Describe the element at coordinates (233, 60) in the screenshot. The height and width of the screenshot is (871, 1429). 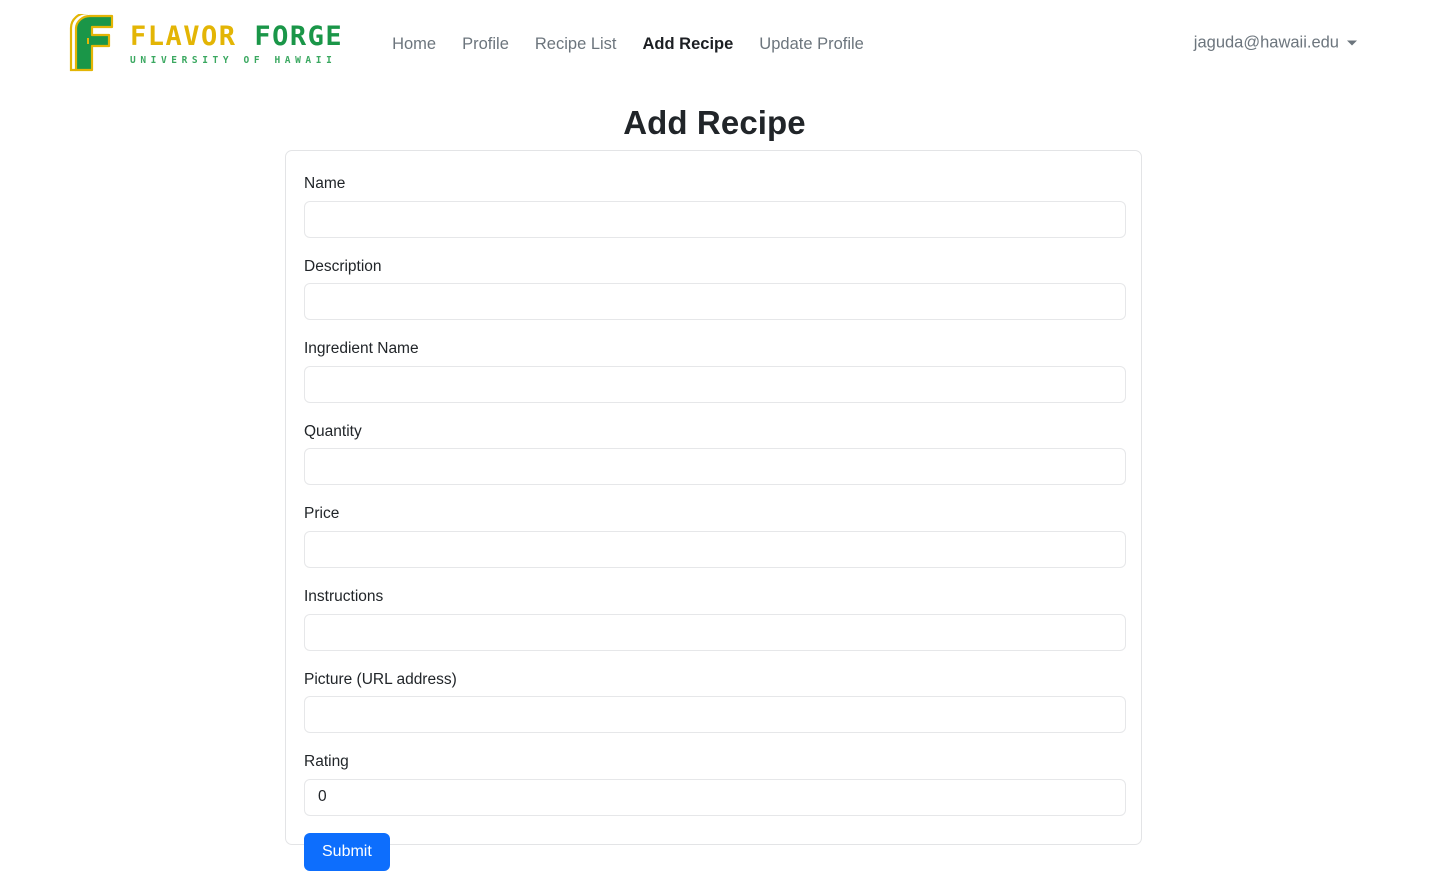
I see `brand-subtitle: UNIVERSITY OF HAWAII` at that location.